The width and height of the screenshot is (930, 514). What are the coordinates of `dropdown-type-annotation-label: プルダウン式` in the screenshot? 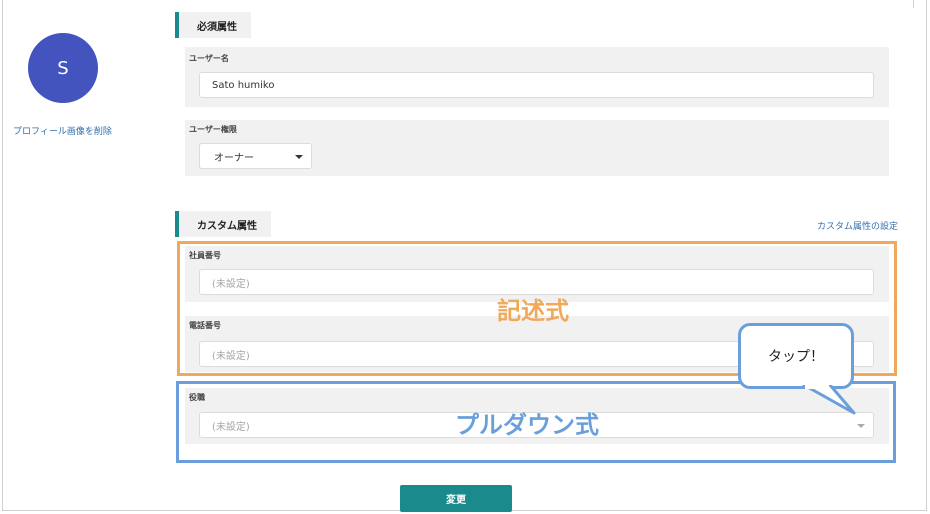 It's located at (527, 425).